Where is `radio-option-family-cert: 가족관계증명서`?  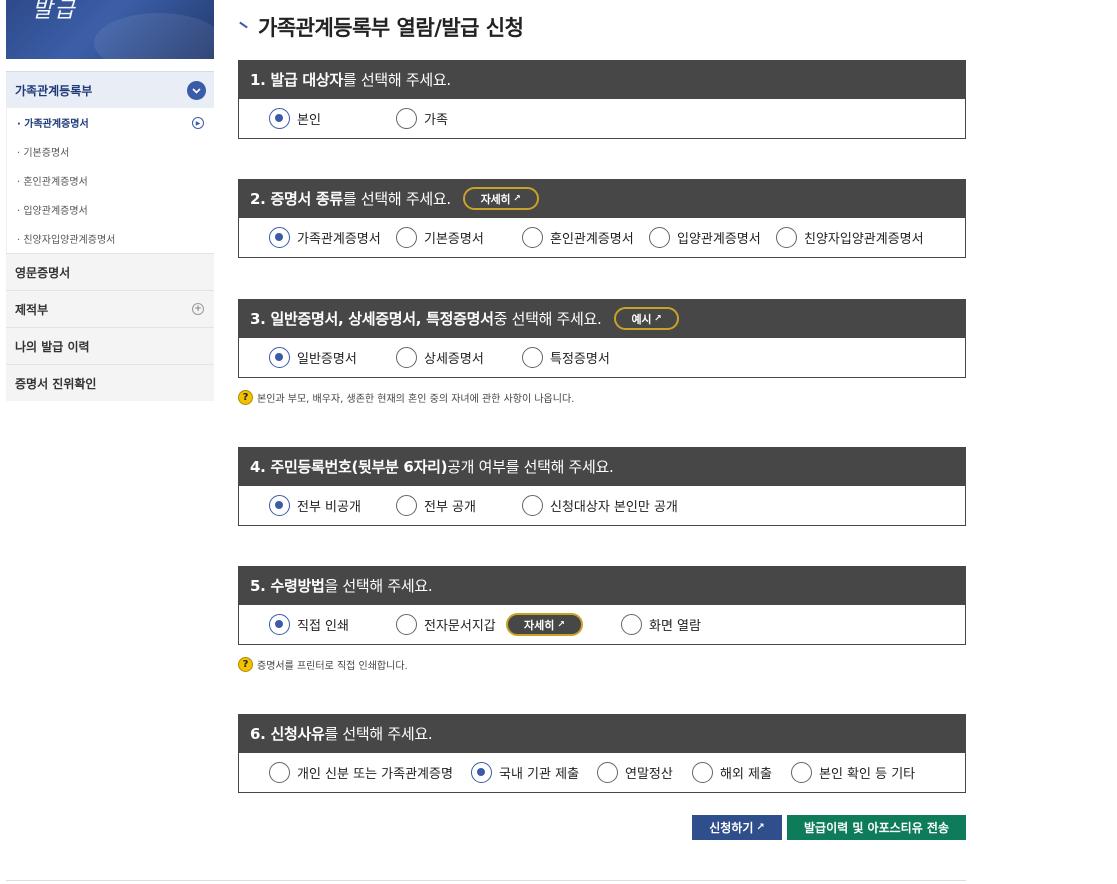
radio-option-family-cert: 가족관계증명서 is located at coordinates (325, 237).